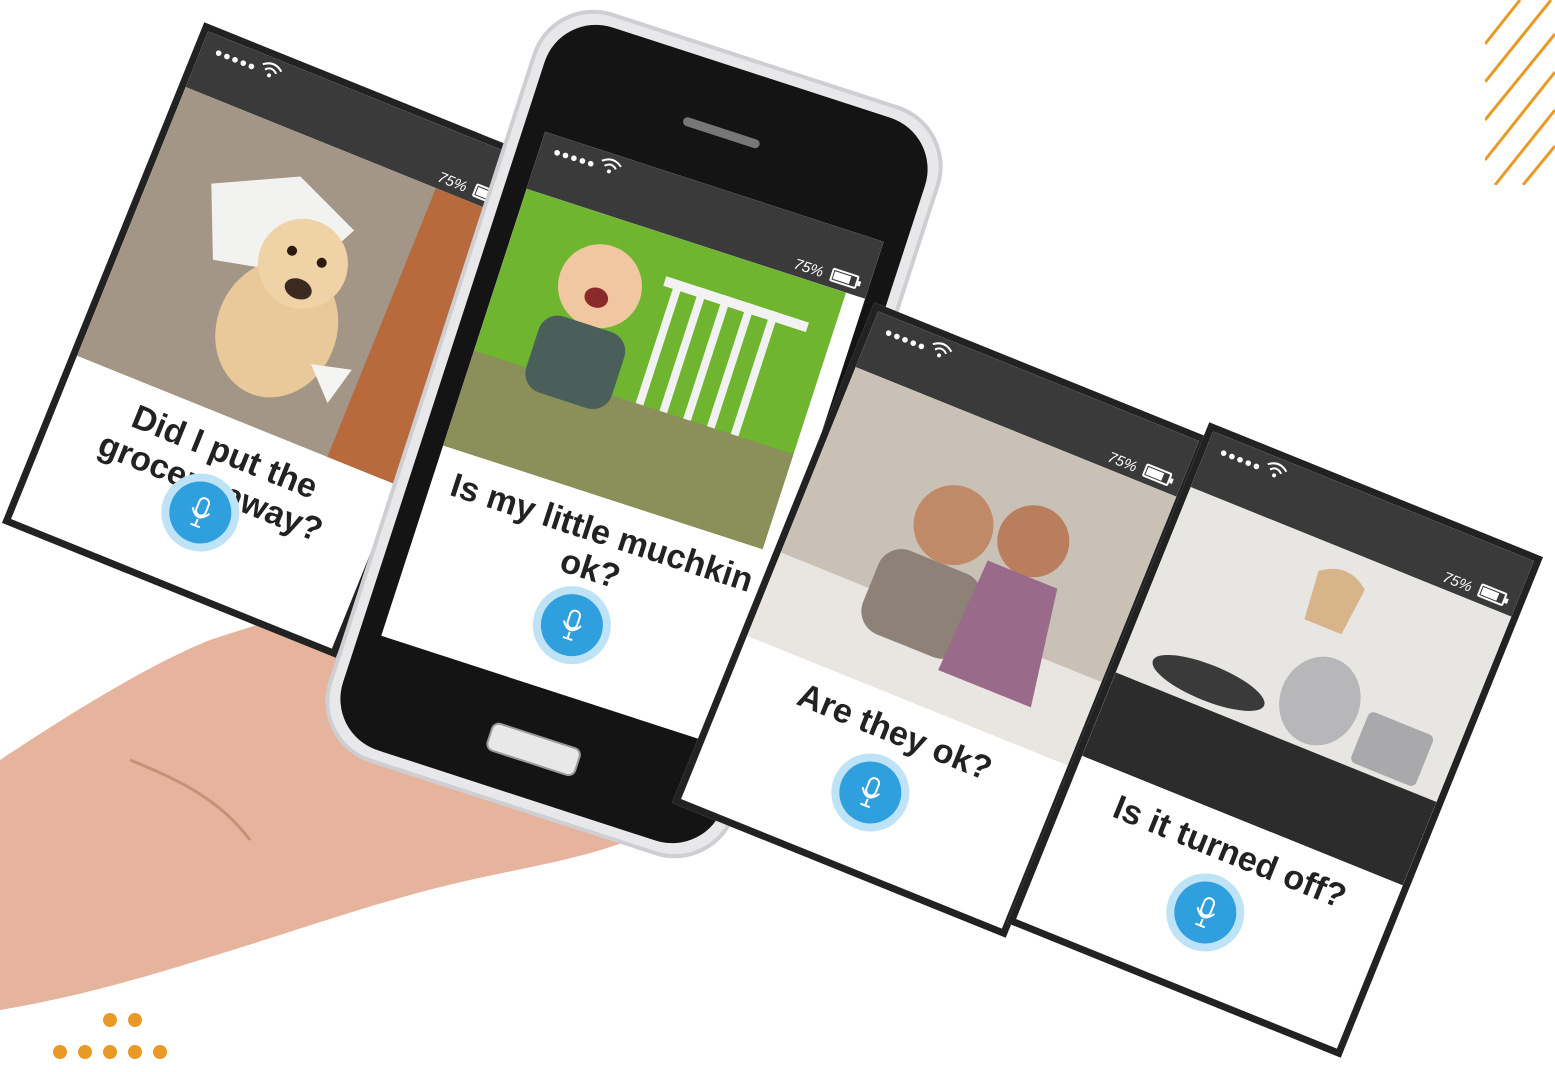 The image size is (1555, 1072). What do you see at coordinates (533, 749) in the screenshot?
I see `home-button` at bounding box center [533, 749].